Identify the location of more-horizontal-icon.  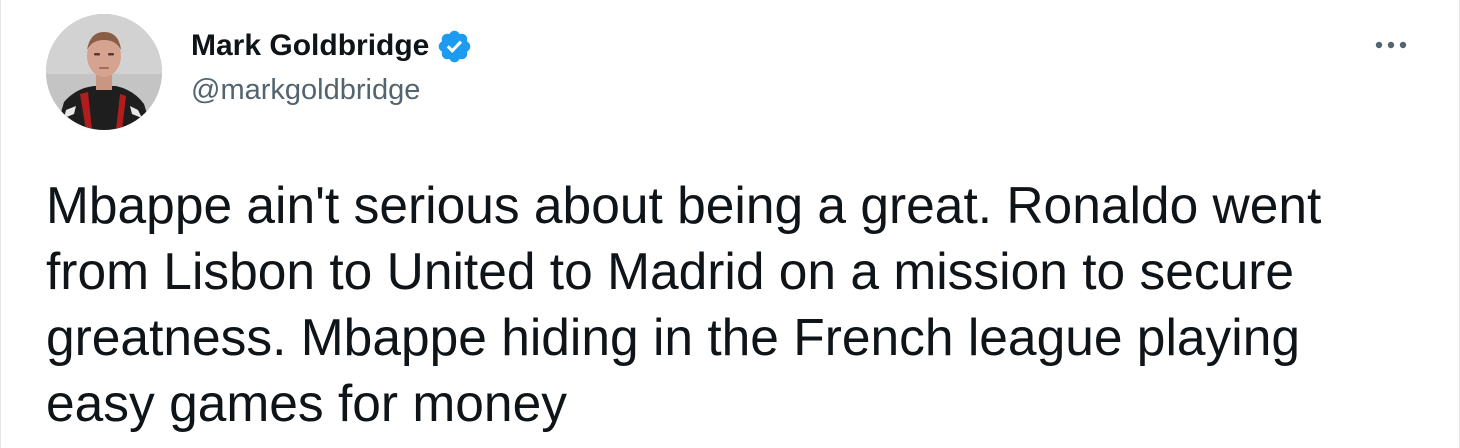
(1391, 45).